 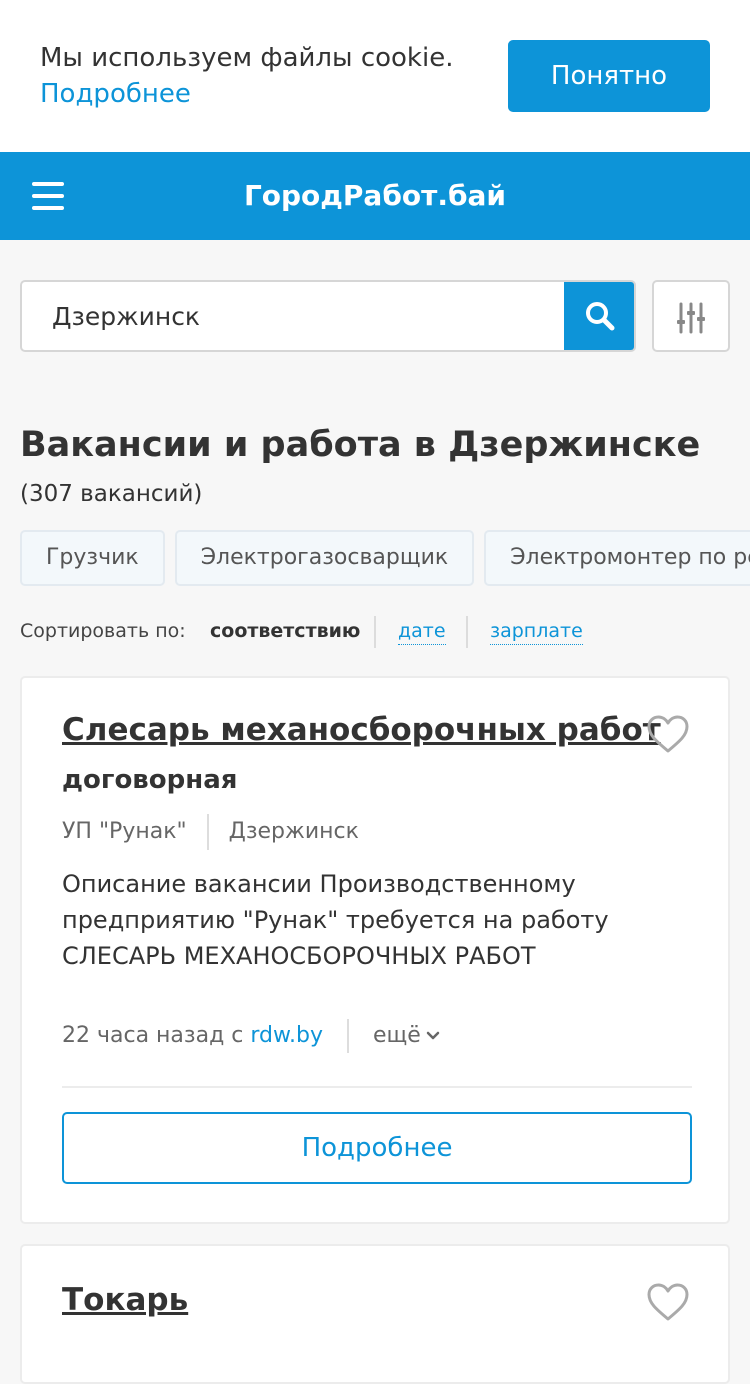 What do you see at coordinates (375, 1314) in the screenshot?
I see `job-card: Токарь` at bounding box center [375, 1314].